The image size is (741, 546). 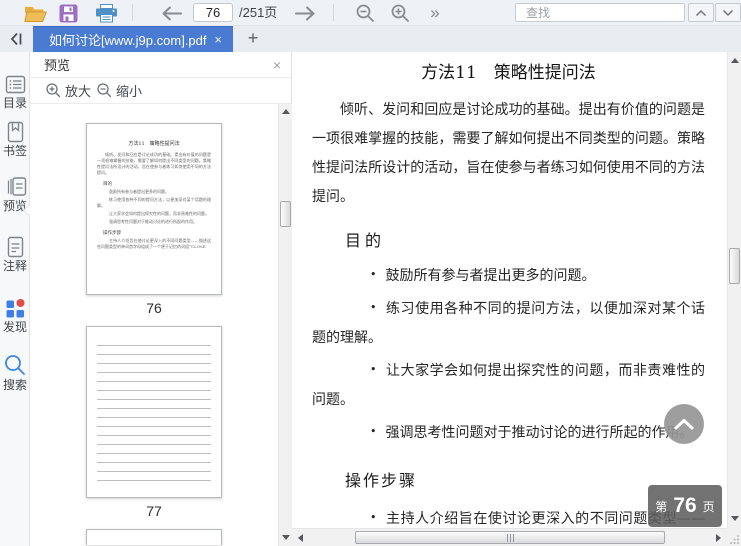 I want to click on print-button, so click(x=106, y=13).